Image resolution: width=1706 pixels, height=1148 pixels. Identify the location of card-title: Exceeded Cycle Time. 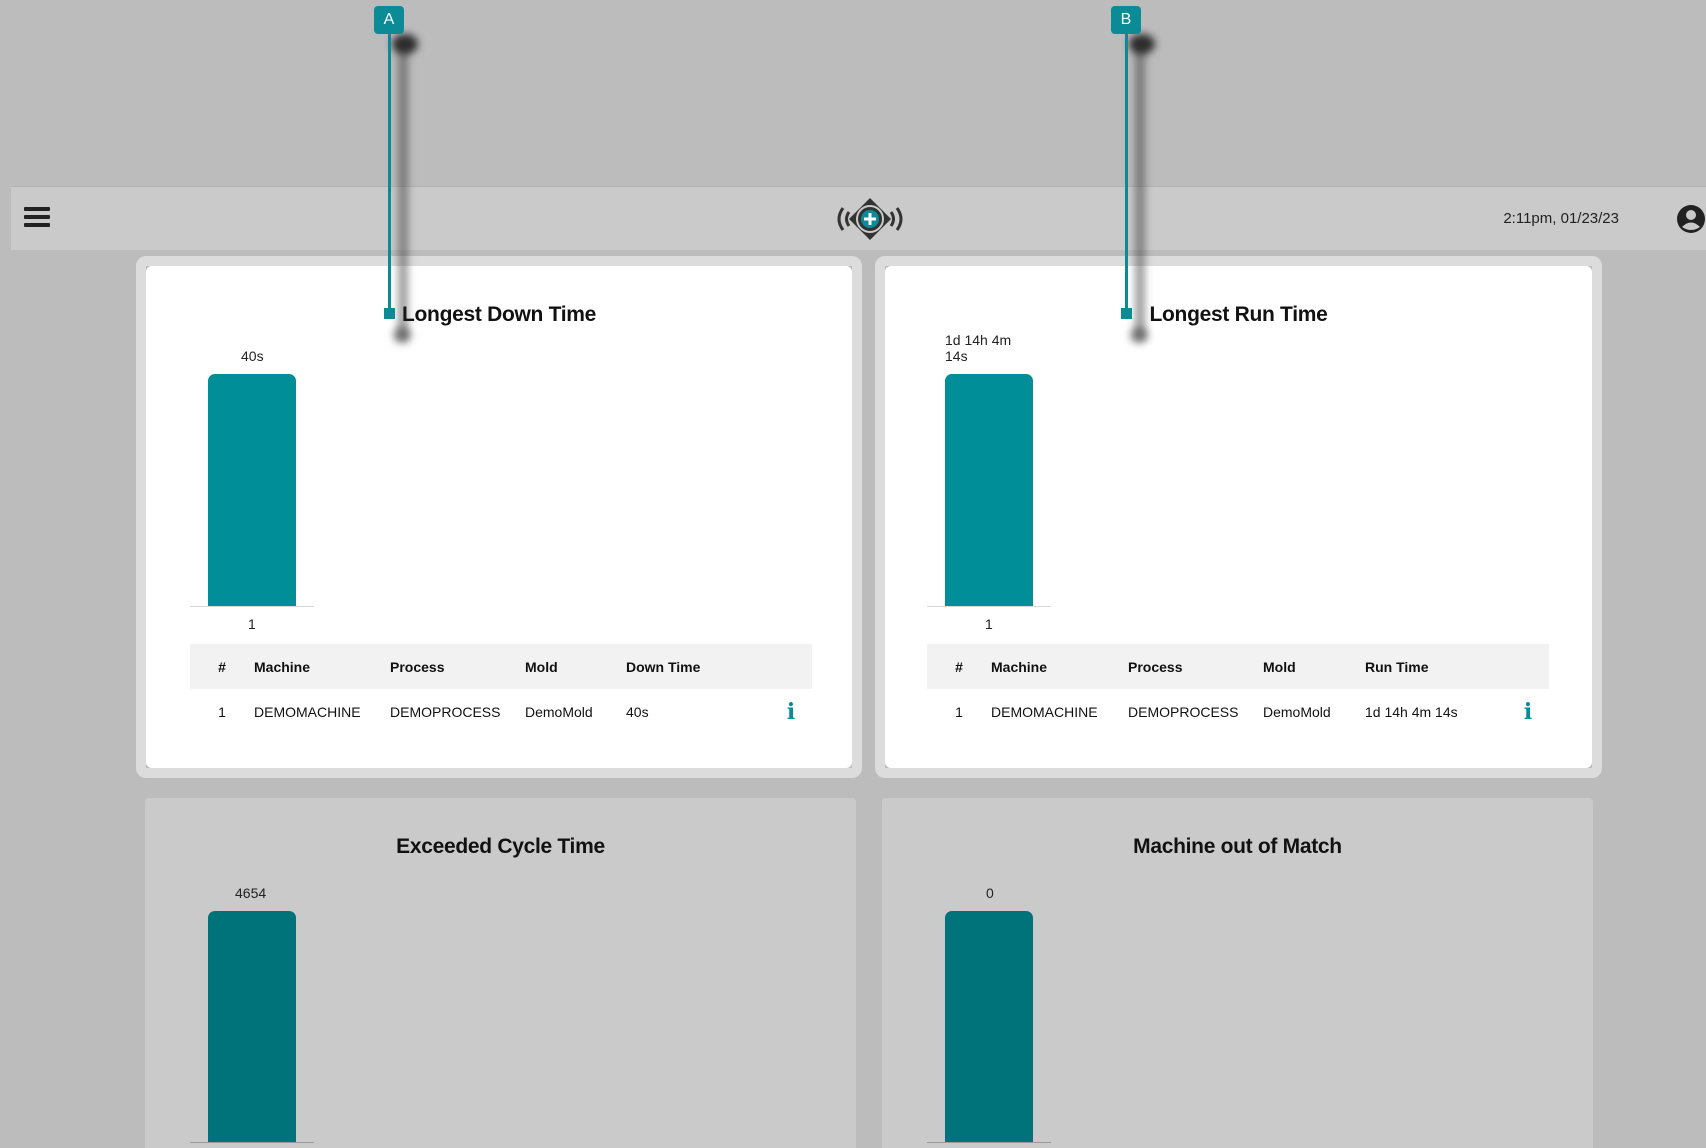
(500, 846).